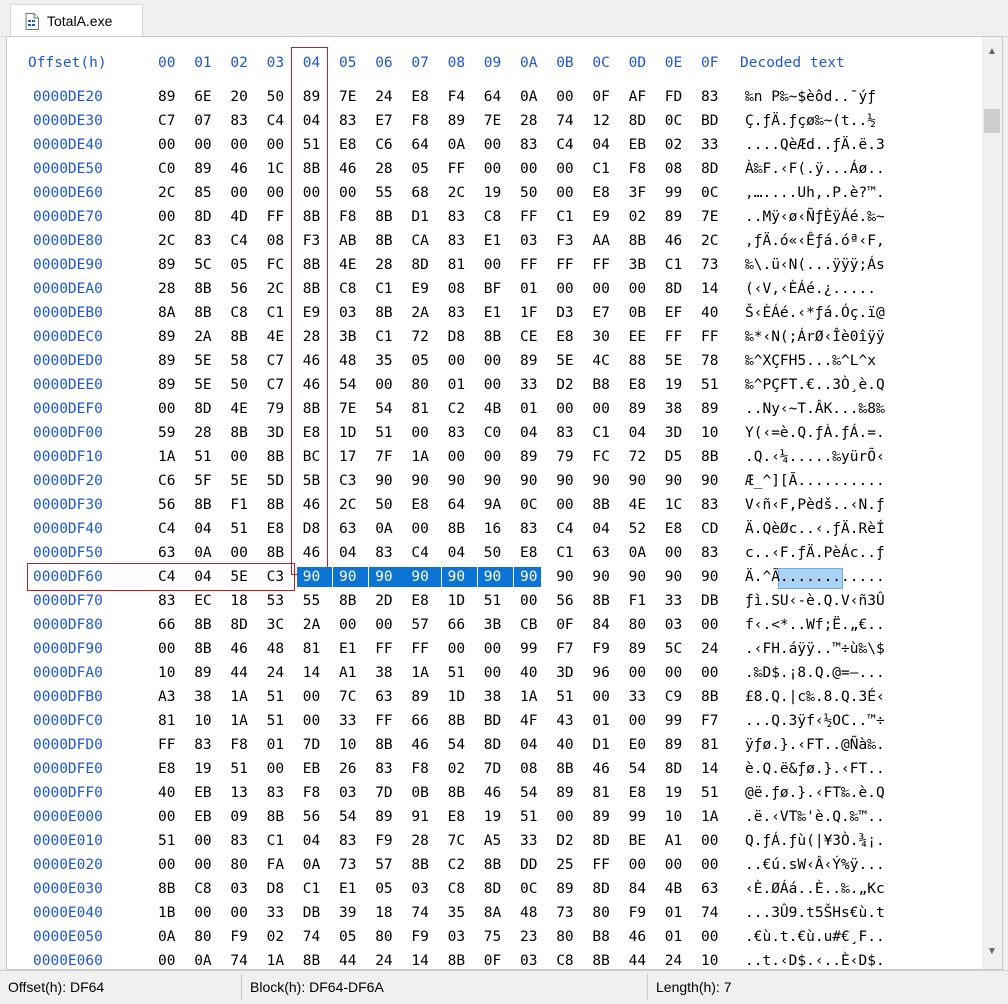  What do you see at coordinates (600, 361) in the screenshot?
I see `hex-byte: 4C` at bounding box center [600, 361].